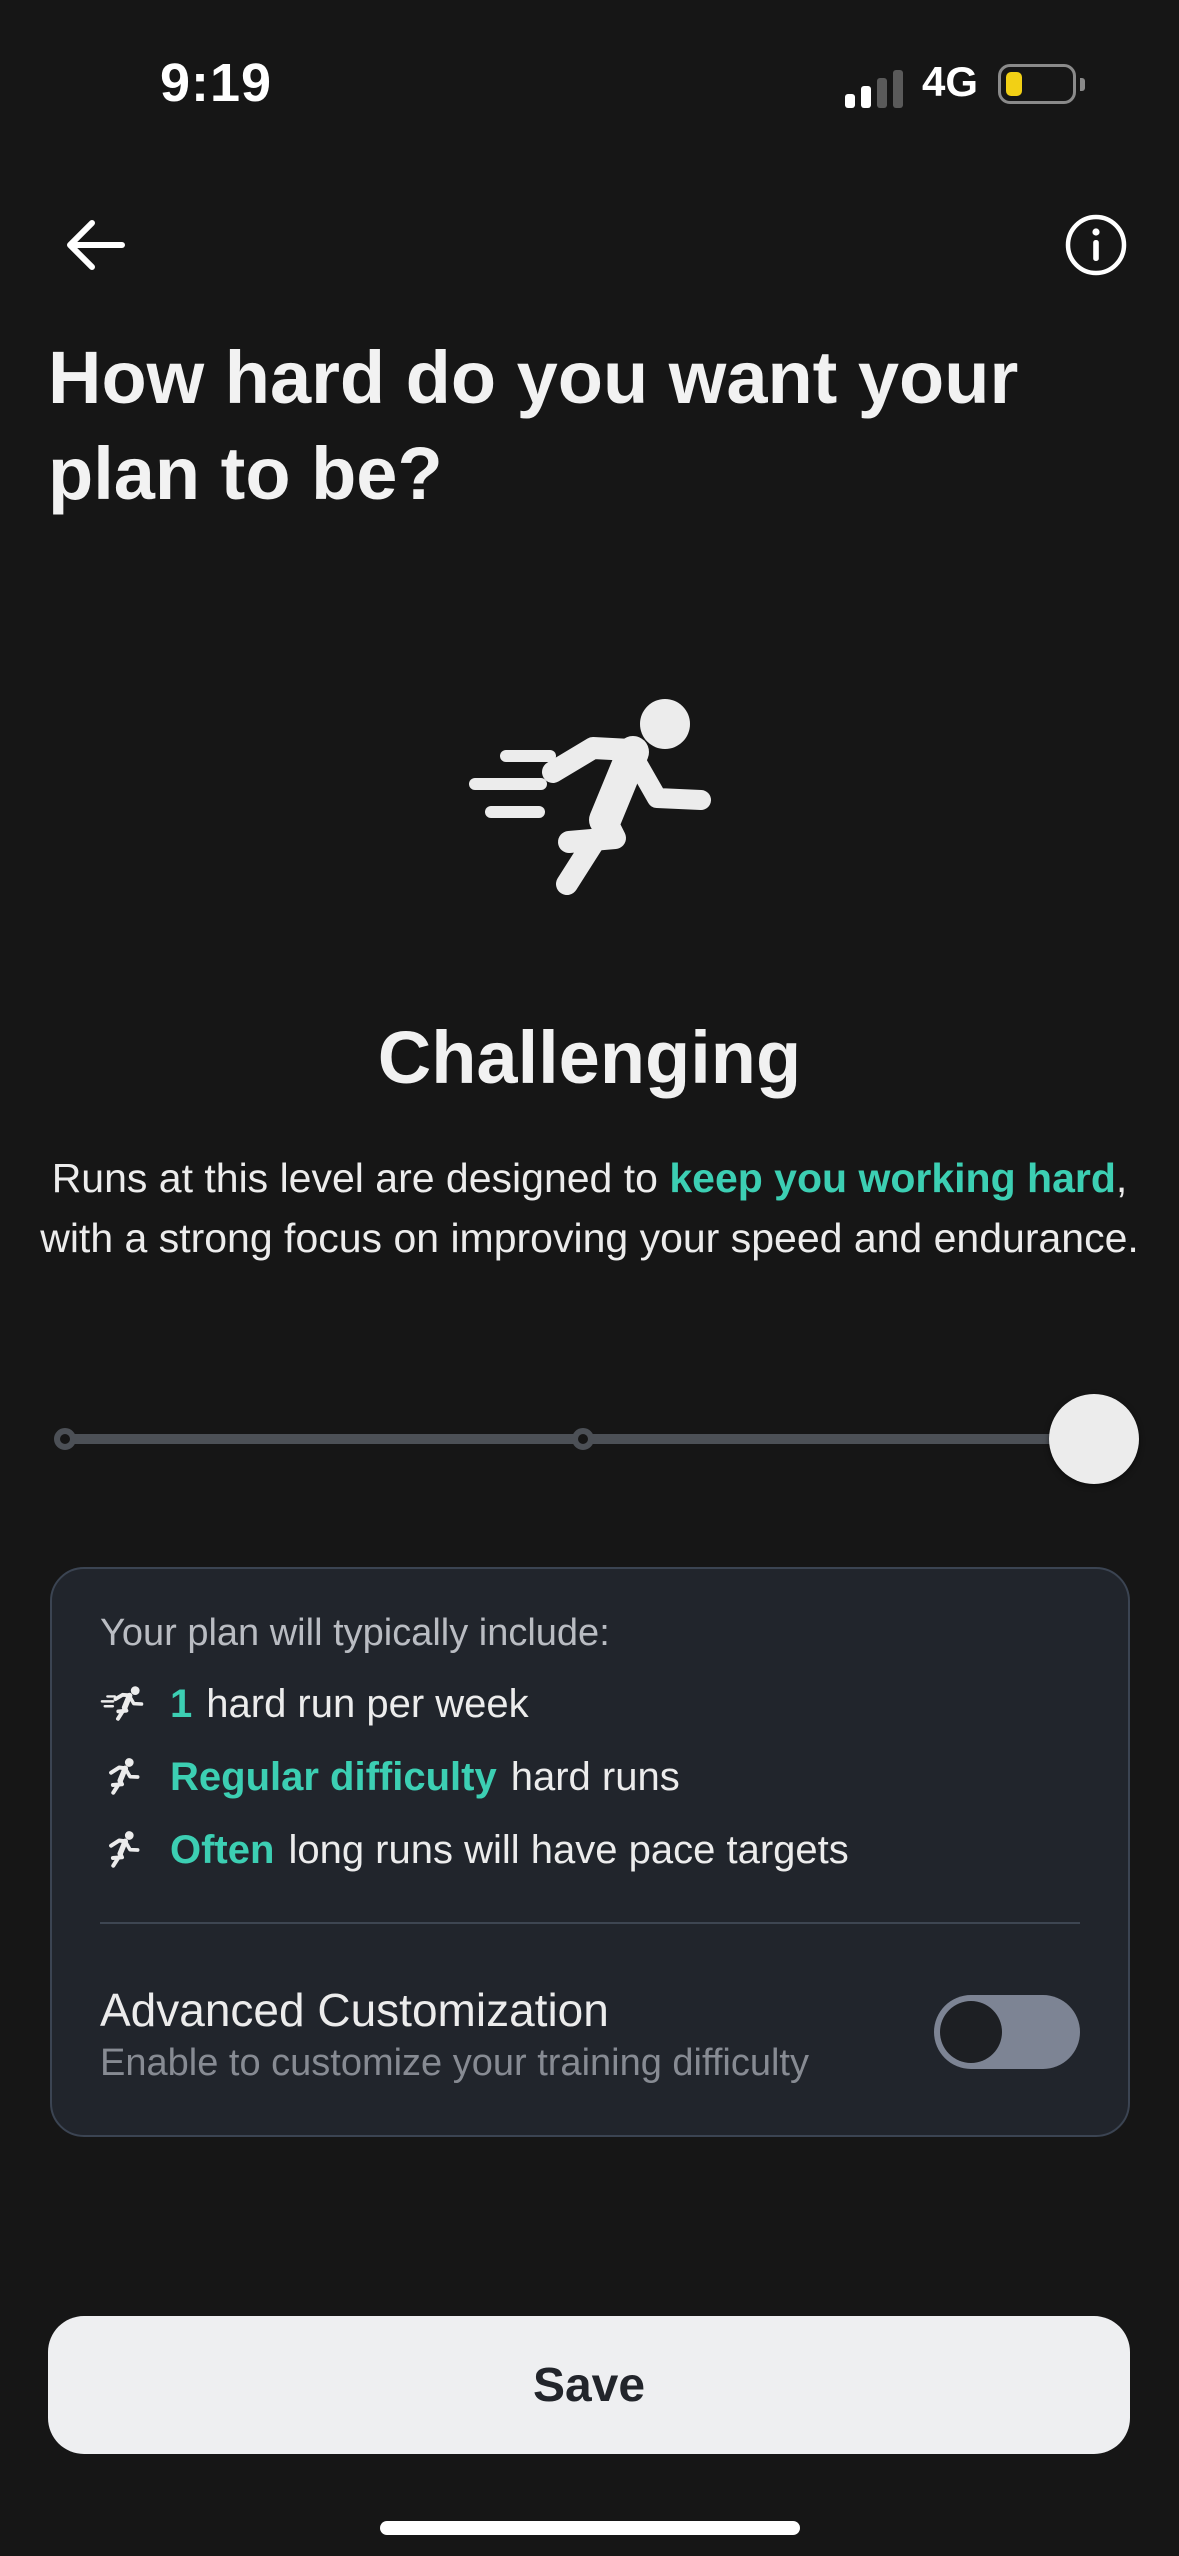 The height and width of the screenshot is (2556, 1179). I want to click on slider-stop-moderate, so click(583, 1439).